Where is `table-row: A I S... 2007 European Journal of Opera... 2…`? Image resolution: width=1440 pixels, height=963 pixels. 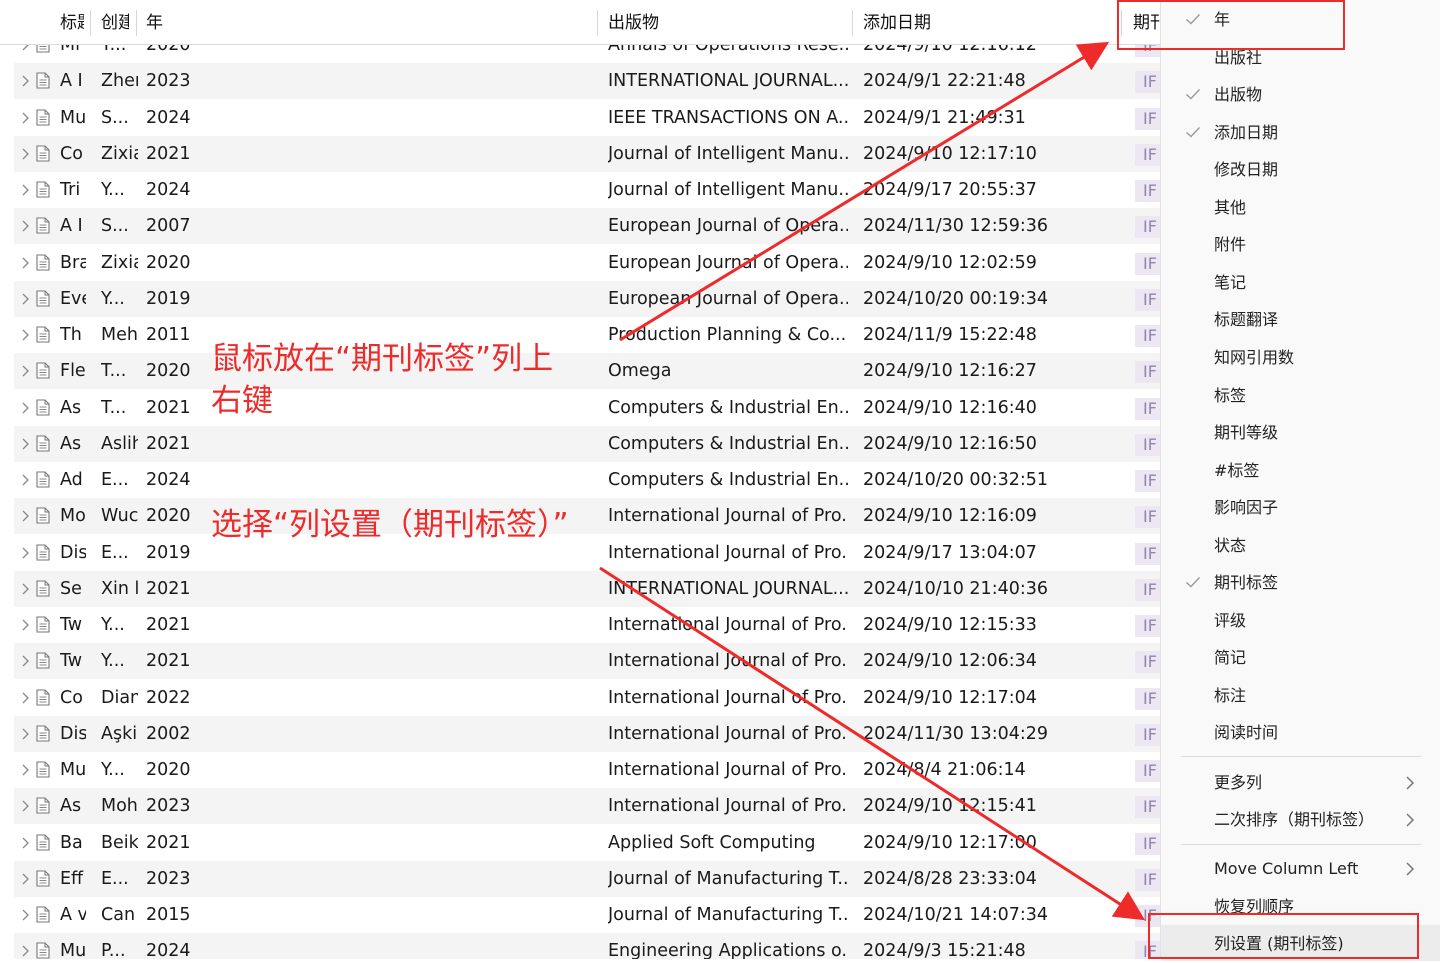
table-row: A I S... 2007 European Journal of Opera... 2… is located at coordinates (594, 226).